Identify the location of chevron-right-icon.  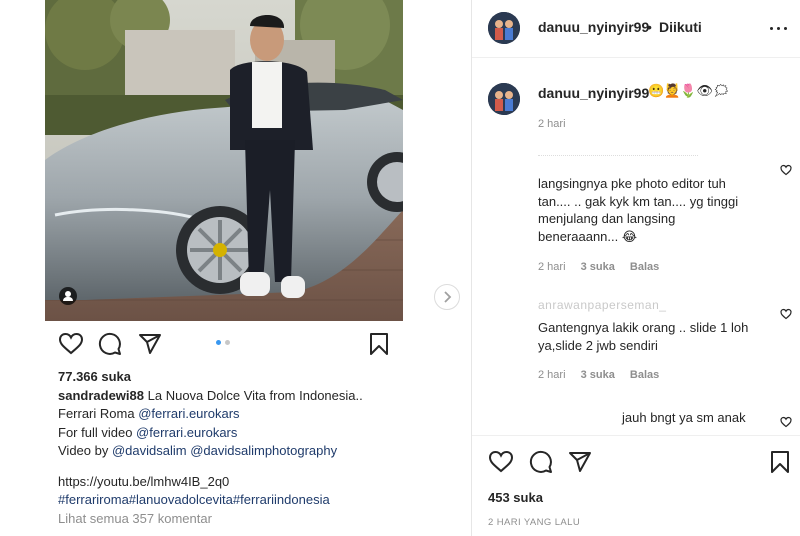
(447, 297).